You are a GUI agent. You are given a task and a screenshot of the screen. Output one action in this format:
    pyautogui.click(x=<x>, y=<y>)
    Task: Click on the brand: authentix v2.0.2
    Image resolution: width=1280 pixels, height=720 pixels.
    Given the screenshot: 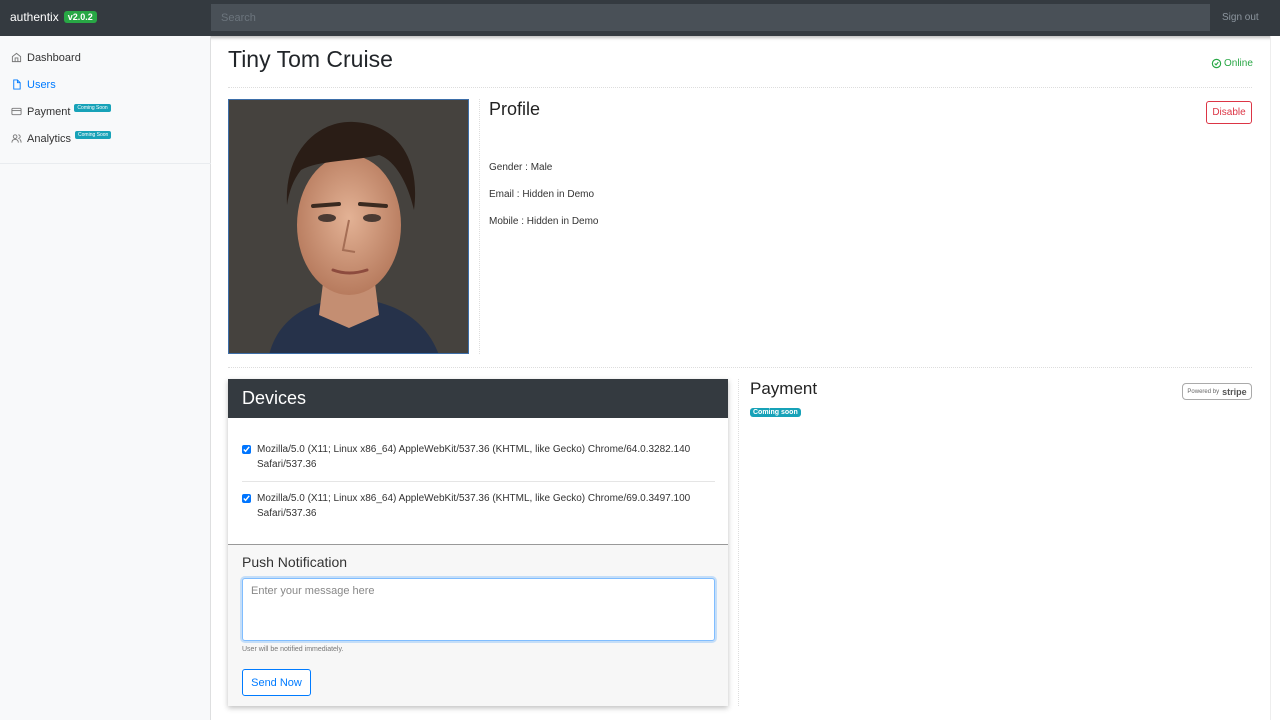 What is the action you would take?
    pyautogui.click(x=53, y=17)
    